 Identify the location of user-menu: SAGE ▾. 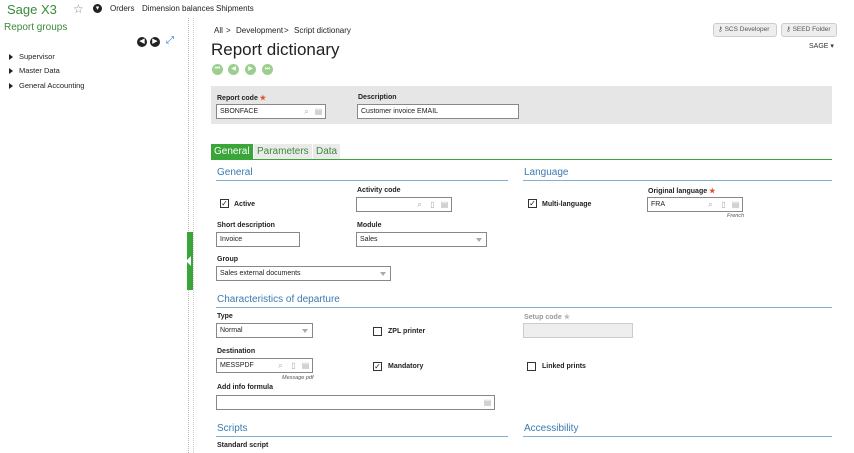
(821, 46).